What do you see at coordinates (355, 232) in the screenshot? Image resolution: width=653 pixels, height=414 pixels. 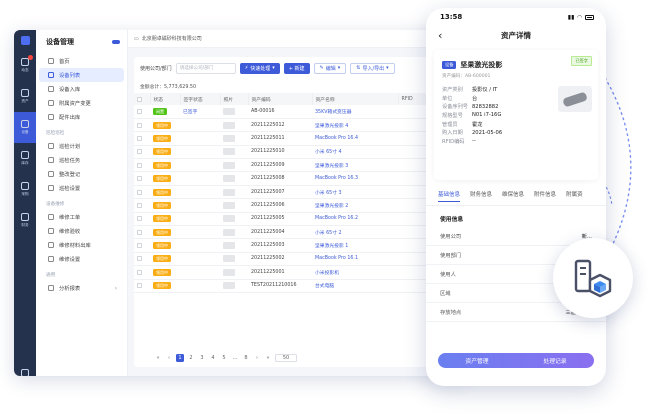 I see `asset-name-link: 小米 65寸 2` at bounding box center [355, 232].